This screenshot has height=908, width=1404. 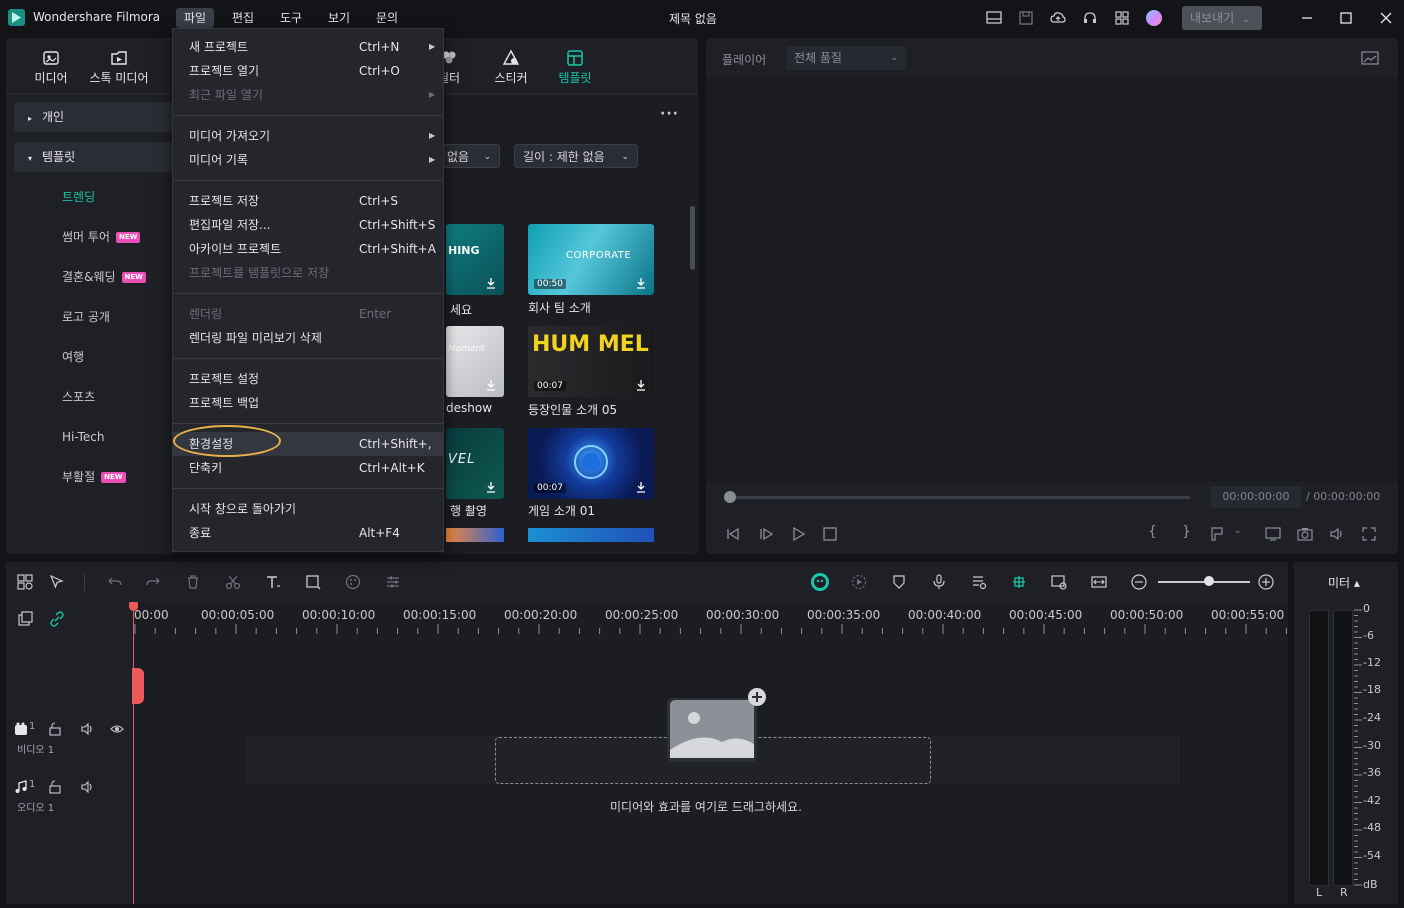 I want to click on sidebar-item-travel: 여행, so click(x=94, y=357).